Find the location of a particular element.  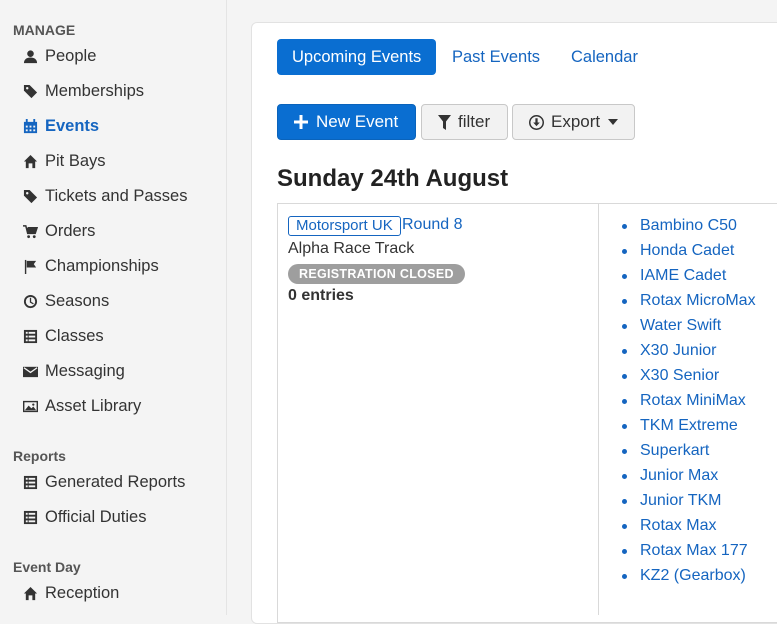

sidebar-item-events: Events is located at coordinates (60, 126).